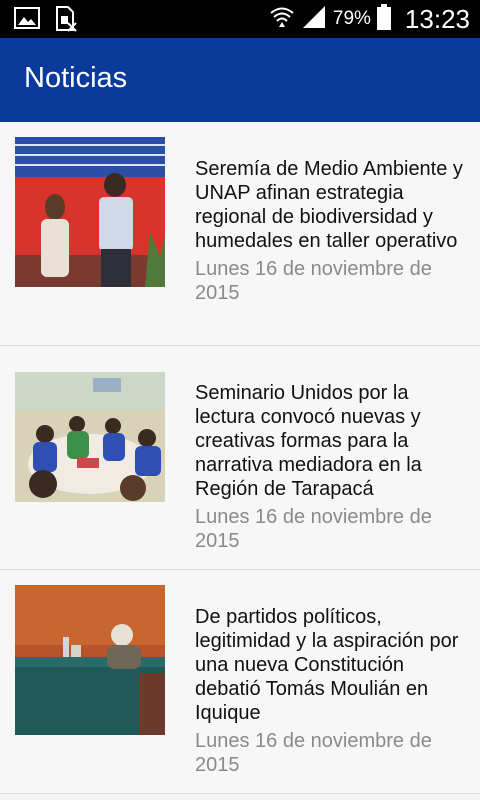 The width and height of the screenshot is (480, 800). What do you see at coordinates (282, 19) in the screenshot?
I see `wifi-icon` at bounding box center [282, 19].